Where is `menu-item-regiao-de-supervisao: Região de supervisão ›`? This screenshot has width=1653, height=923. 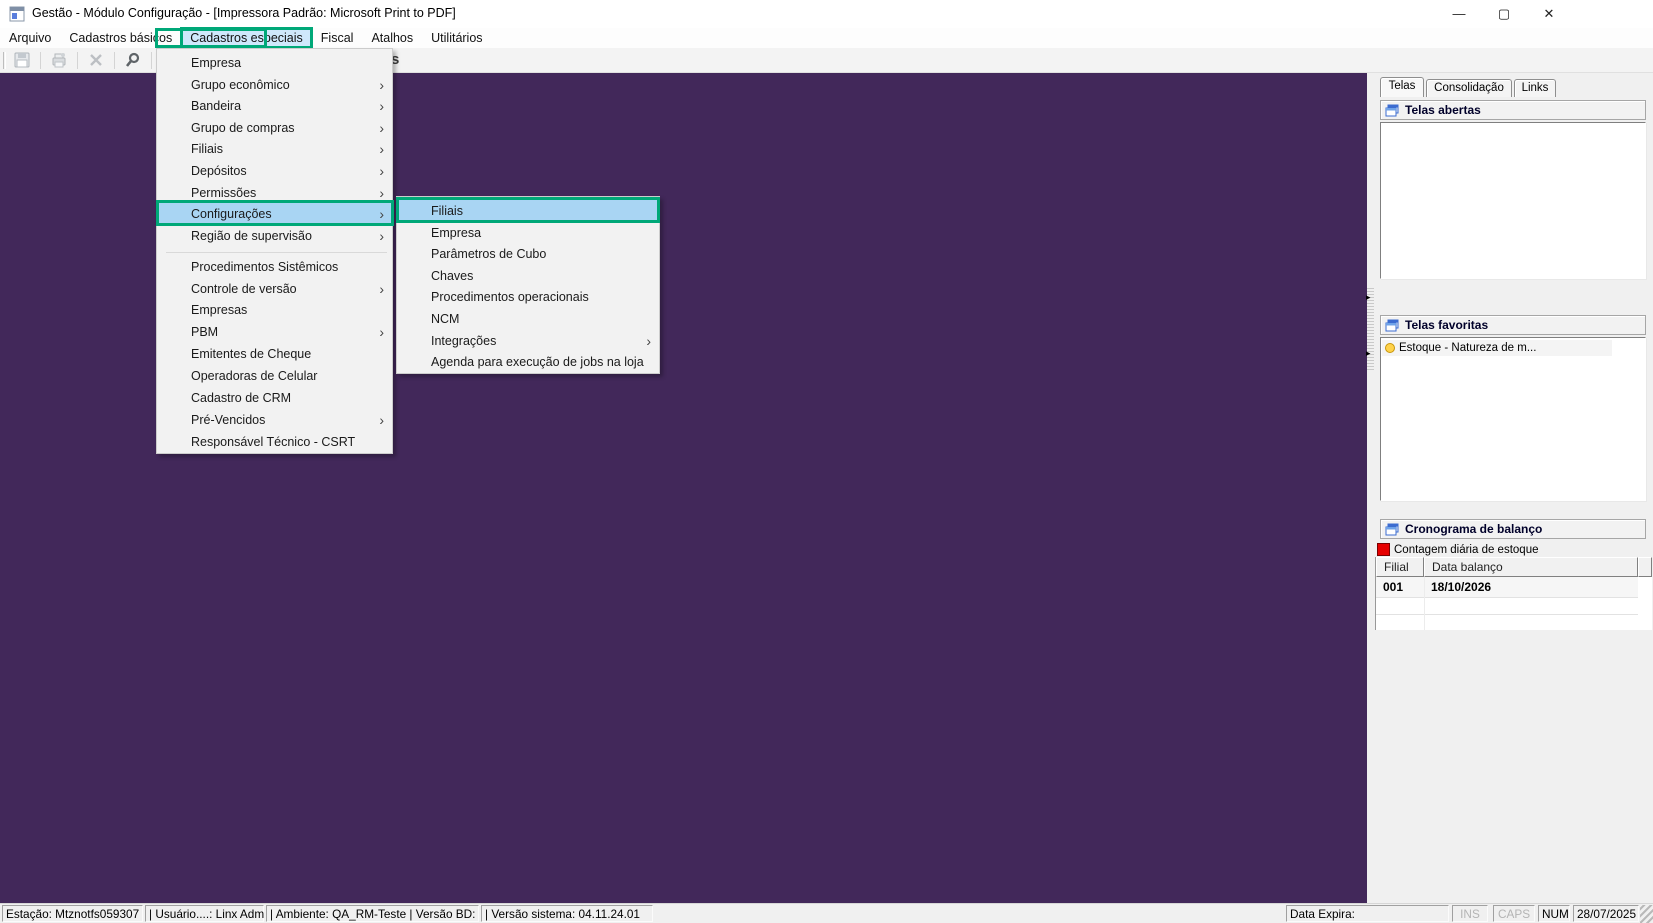
menu-item-regiao-de-supervisao: Região de supervisão › is located at coordinates (274, 236).